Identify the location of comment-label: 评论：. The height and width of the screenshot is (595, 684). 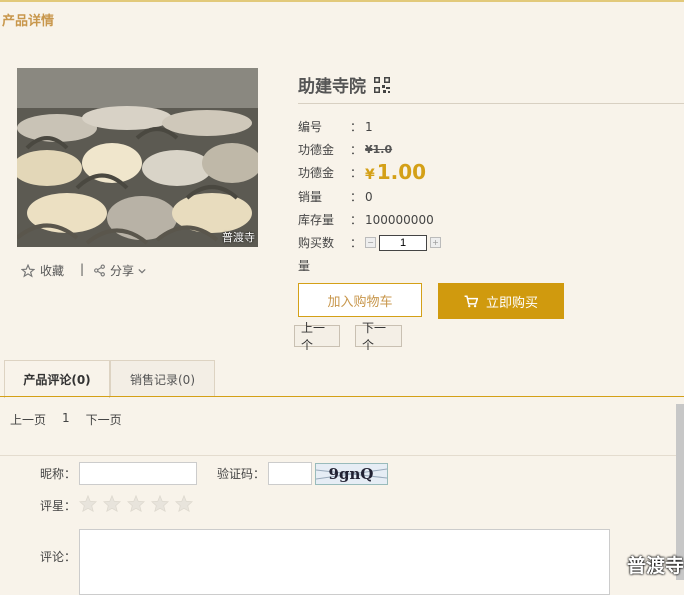
(58, 557).